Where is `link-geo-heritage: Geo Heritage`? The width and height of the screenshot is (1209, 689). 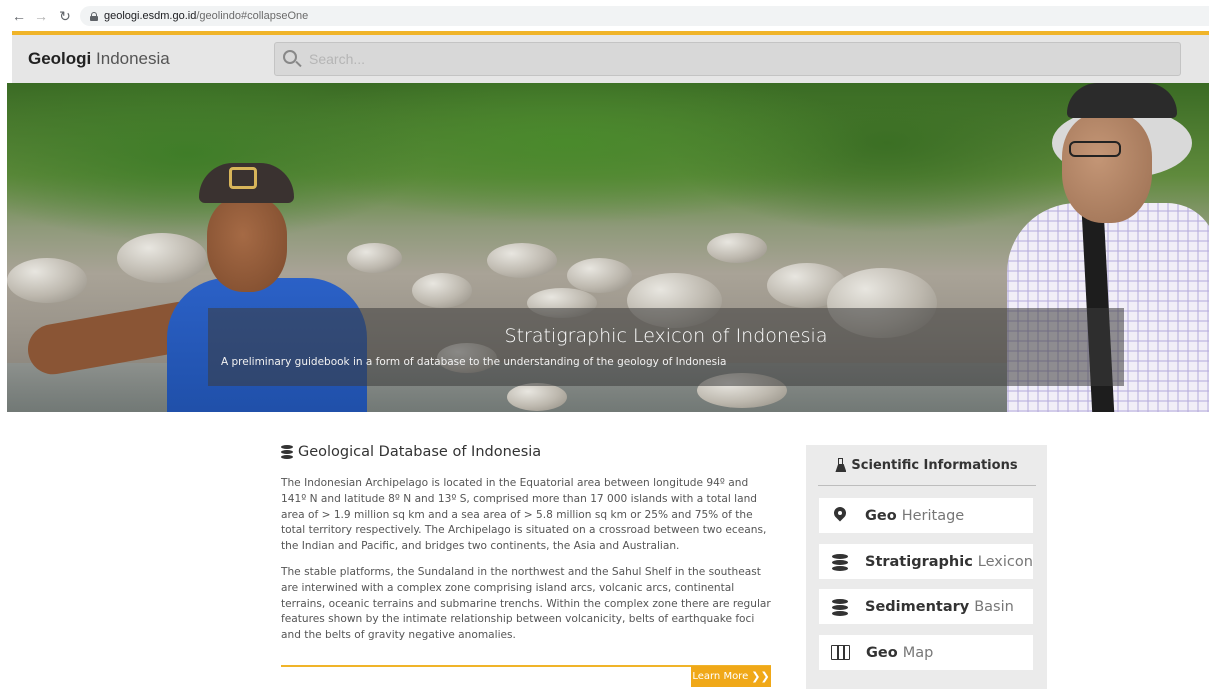
link-geo-heritage: Geo Heritage is located at coordinates (926, 515).